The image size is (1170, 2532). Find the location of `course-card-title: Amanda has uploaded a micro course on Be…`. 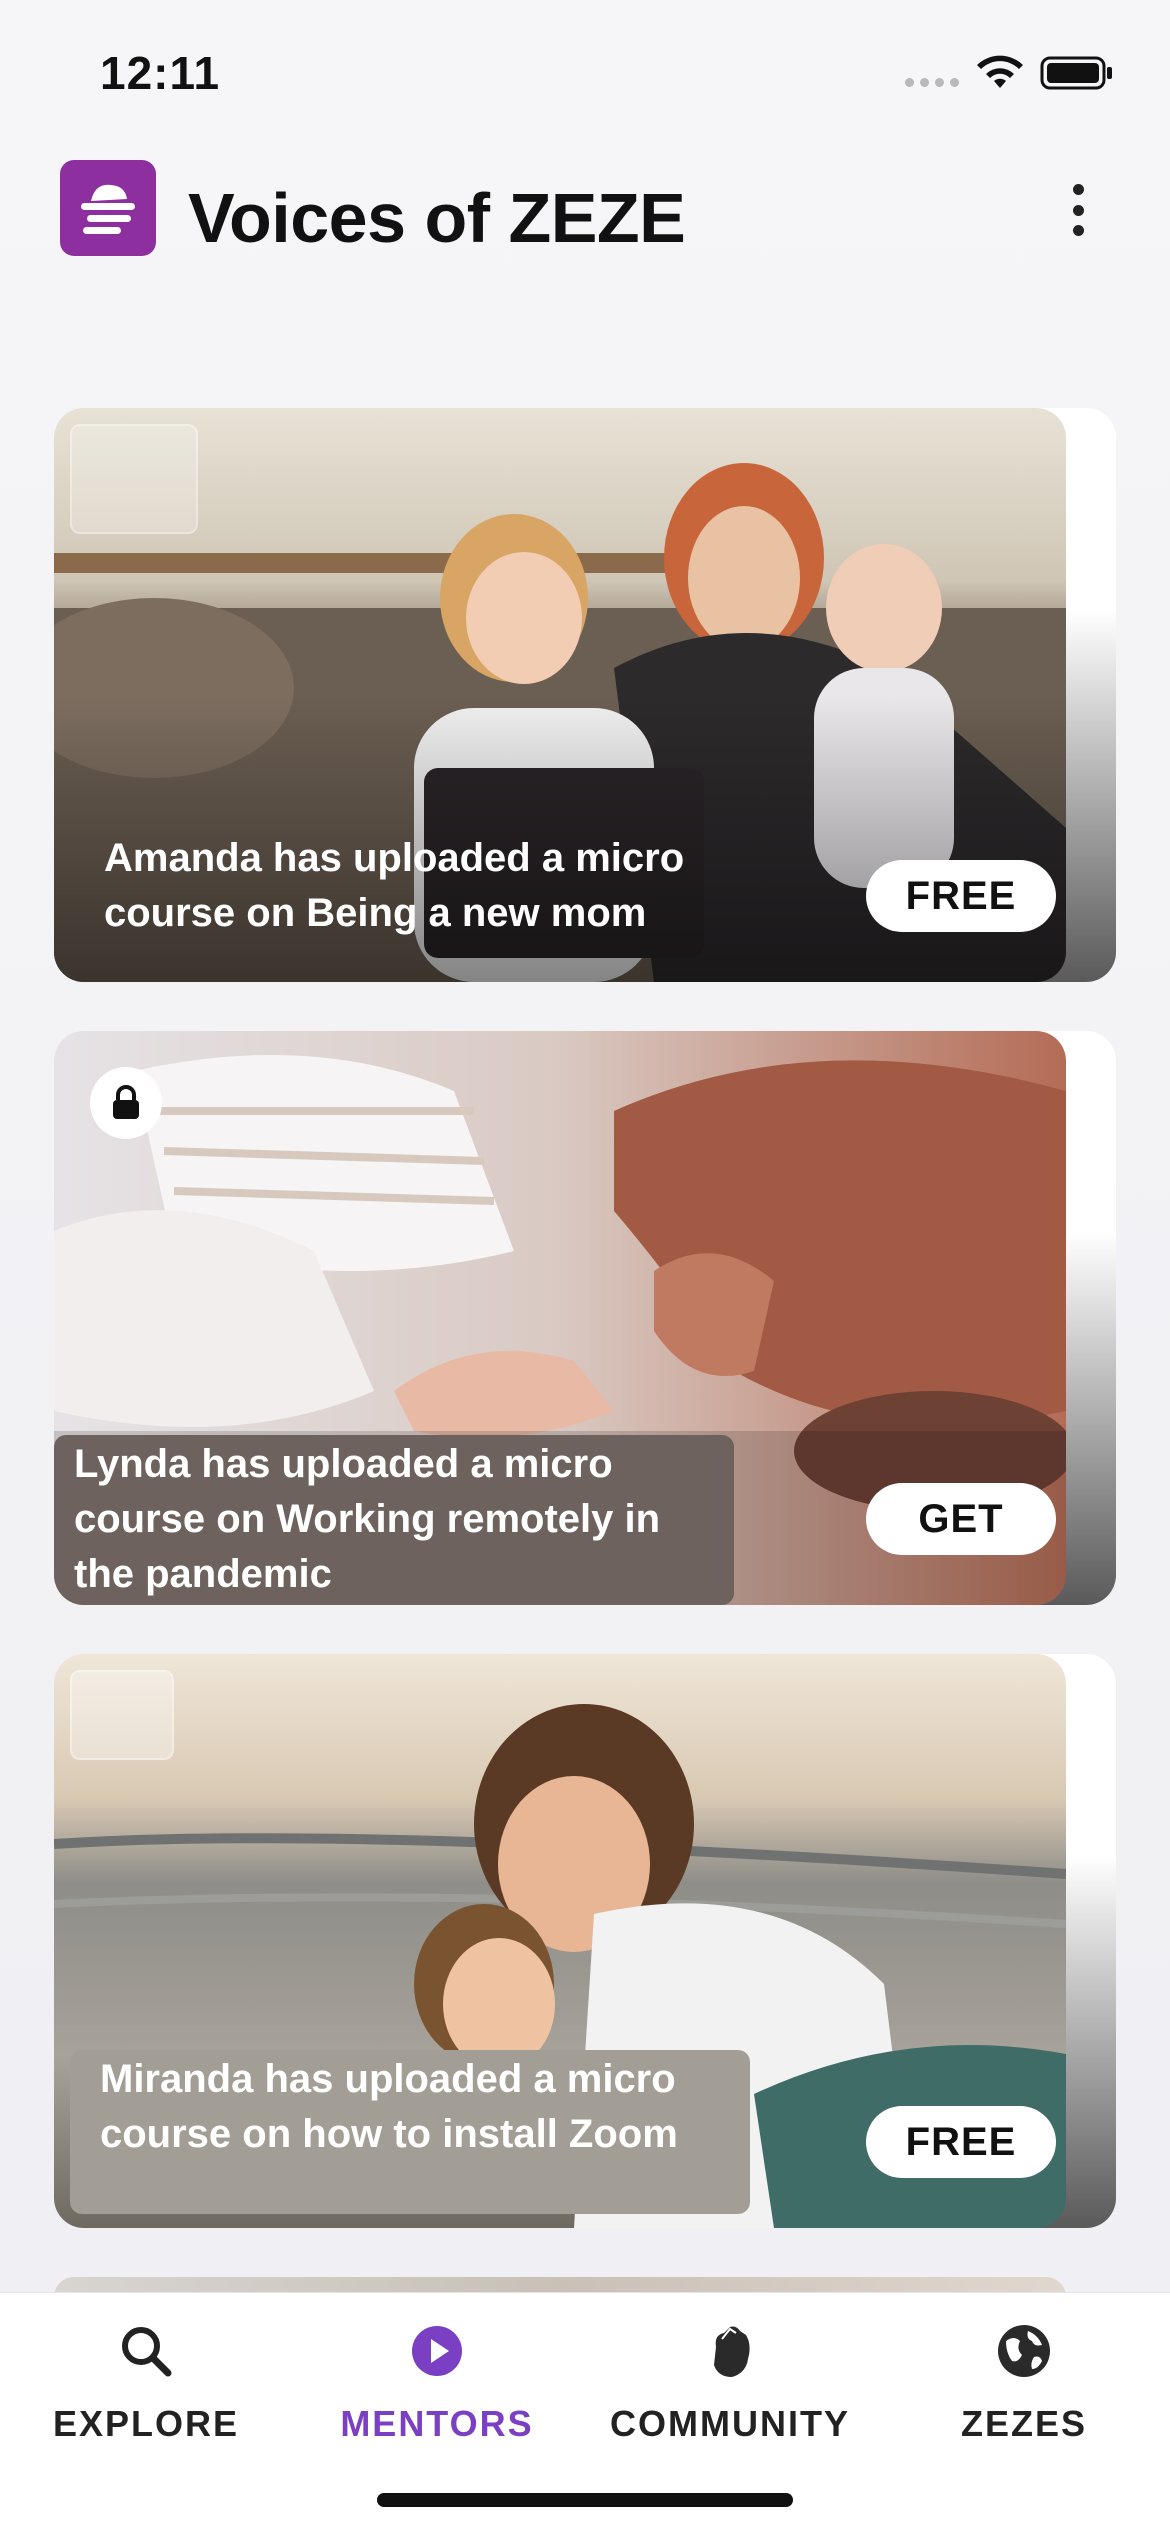

course-card-title: Amanda has uploaded a micro course on Be… is located at coordinates (394, 885).